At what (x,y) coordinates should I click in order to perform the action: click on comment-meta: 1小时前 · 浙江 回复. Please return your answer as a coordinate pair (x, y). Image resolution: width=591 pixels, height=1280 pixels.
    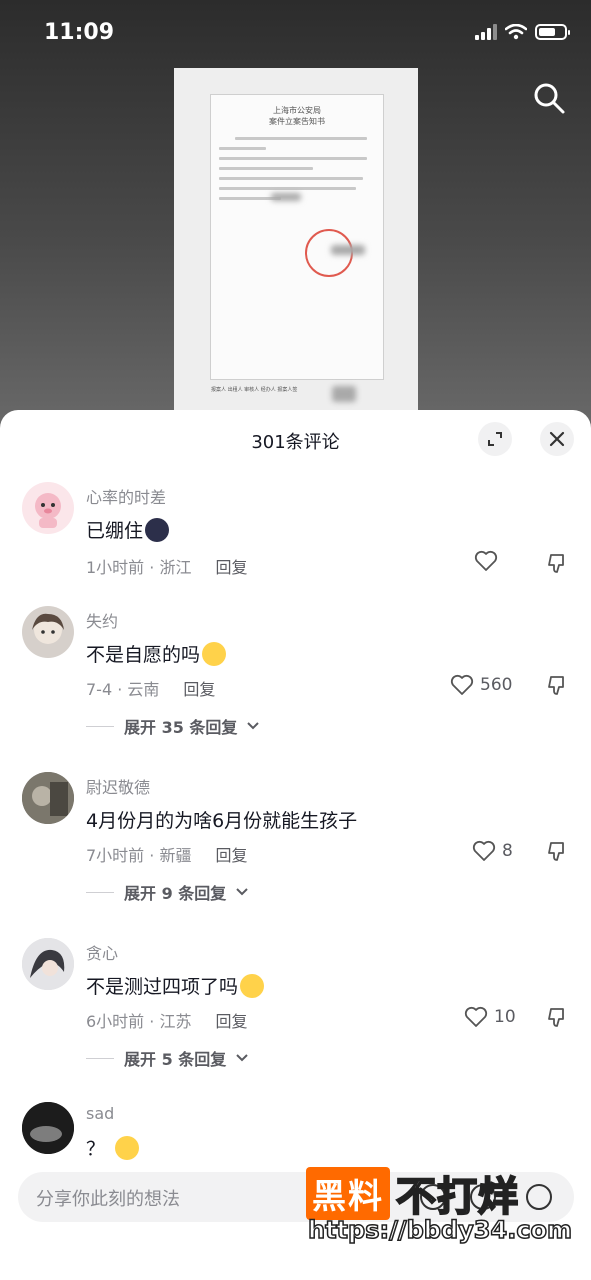
    Looking at the image, I should click on (166, 566).